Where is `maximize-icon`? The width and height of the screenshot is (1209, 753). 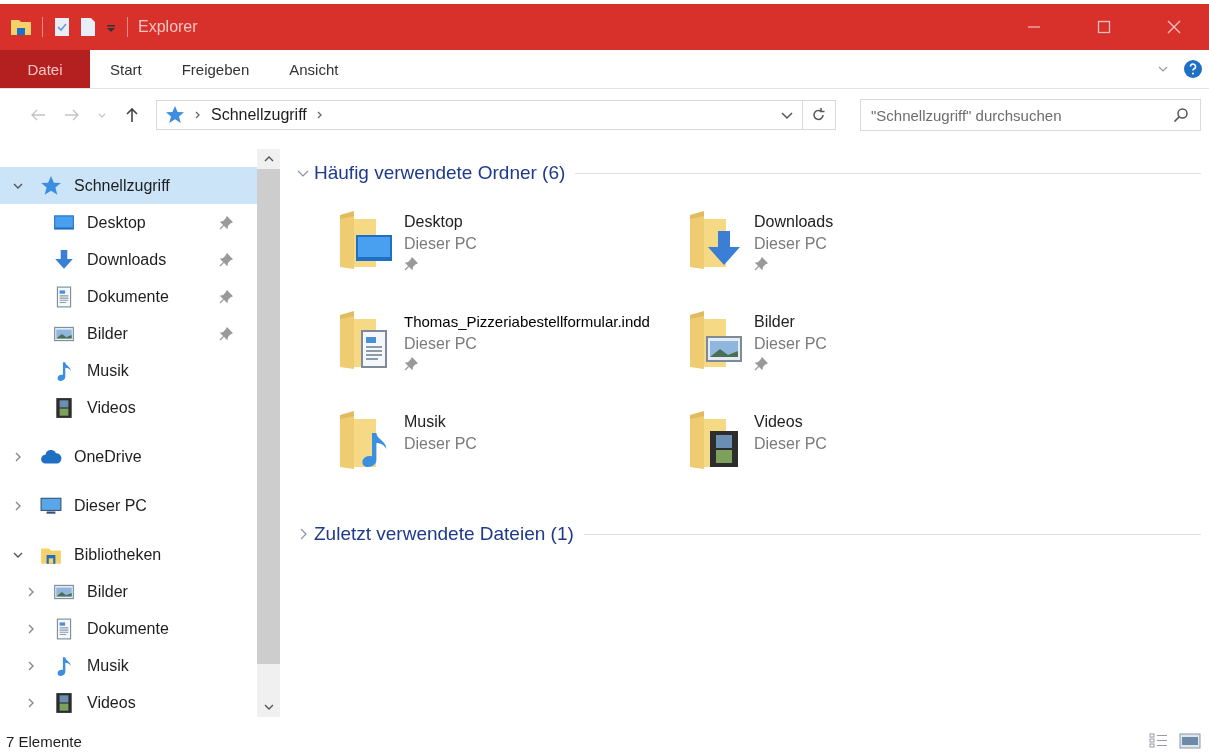 maximize-icon is located at coordinates (1104, 27).